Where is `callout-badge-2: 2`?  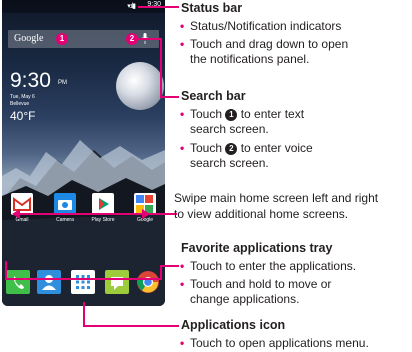 callout-badge-2: 2 is located at coordinates (132, 39).